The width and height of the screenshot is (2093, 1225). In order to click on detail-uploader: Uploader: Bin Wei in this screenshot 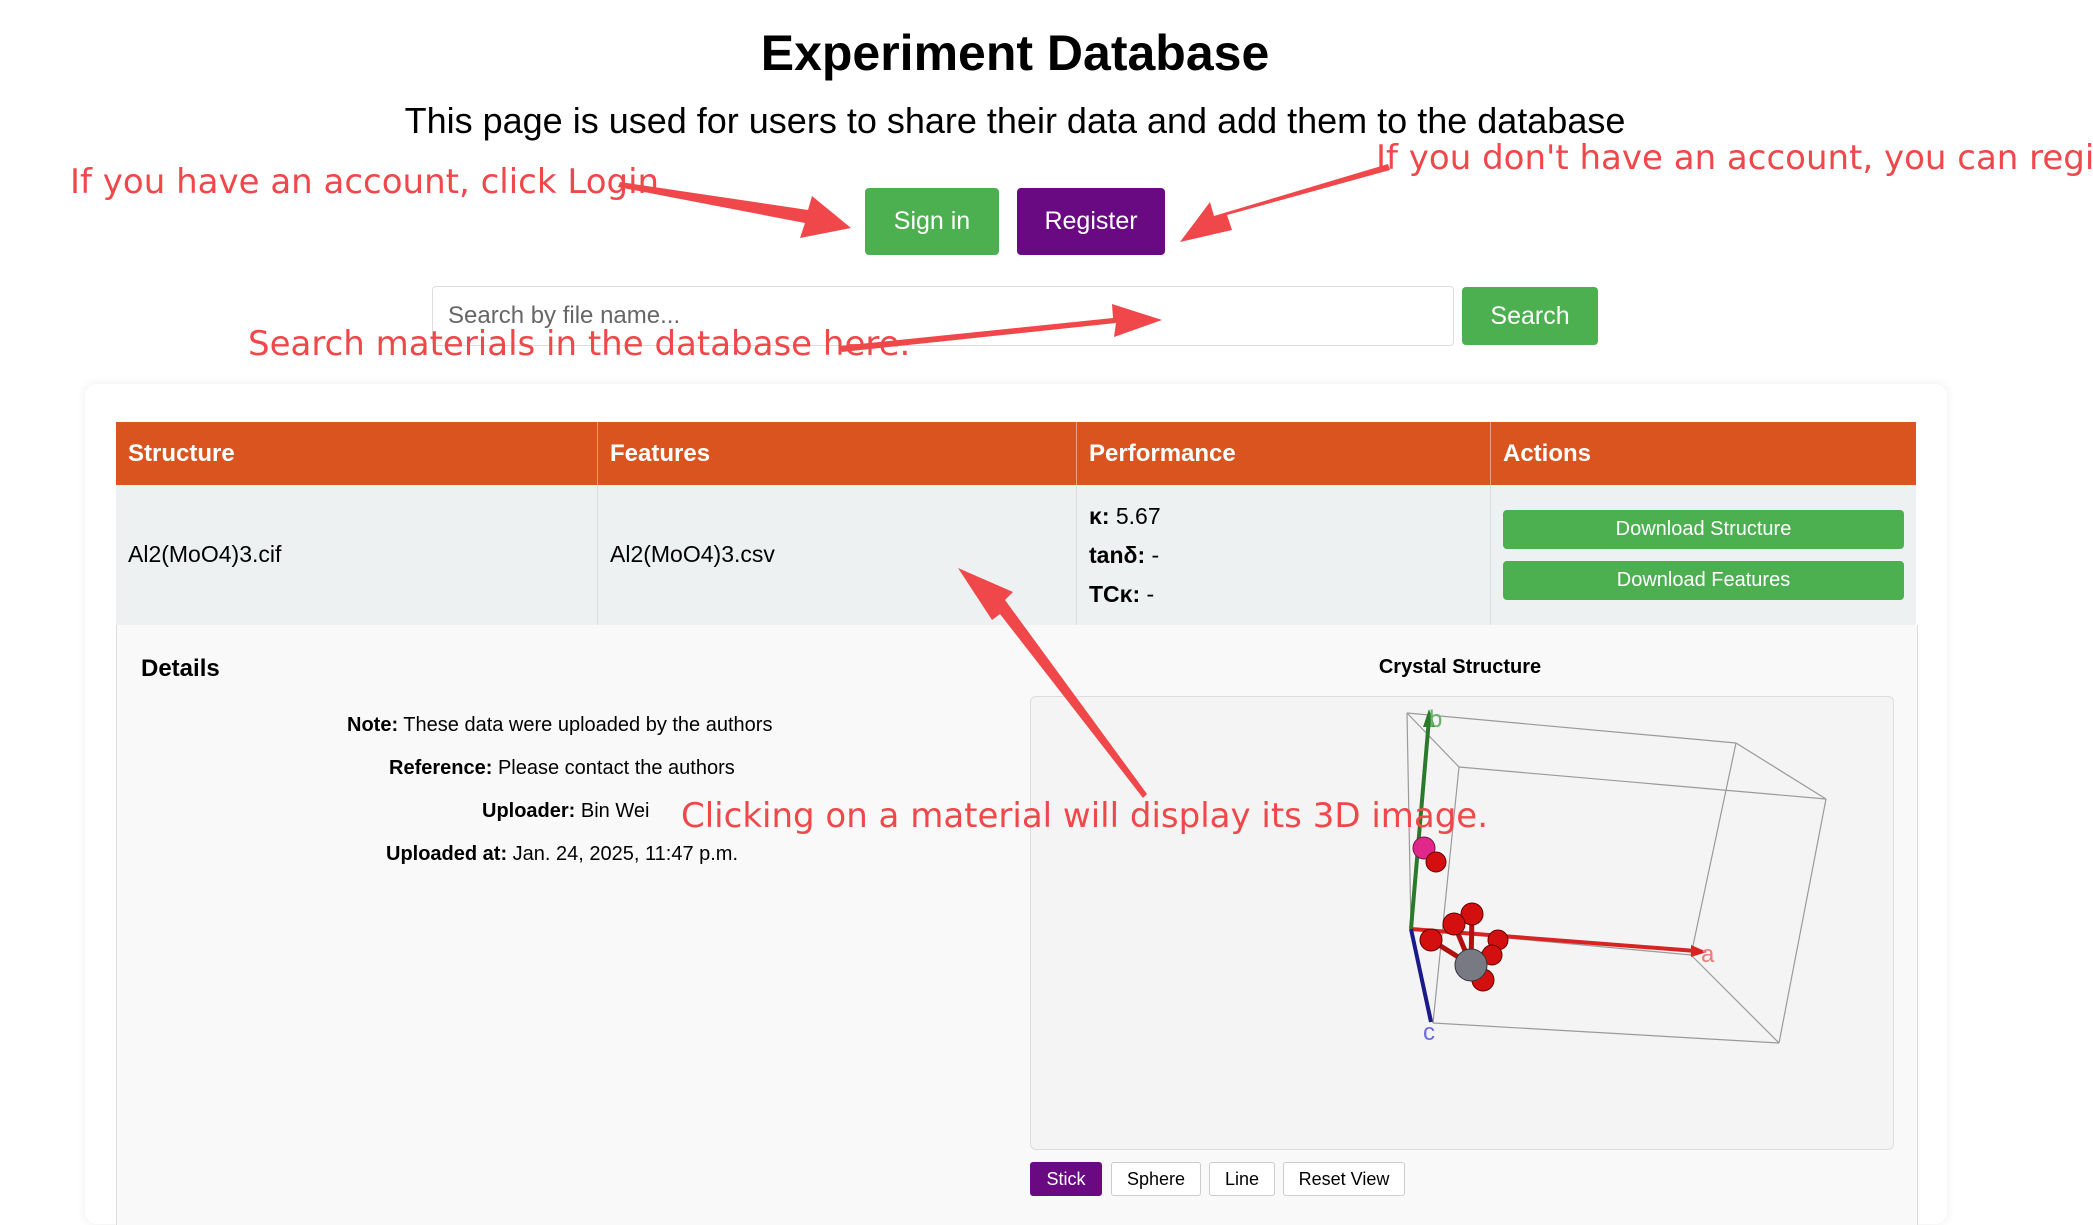, I will do `click(566, 811)`.